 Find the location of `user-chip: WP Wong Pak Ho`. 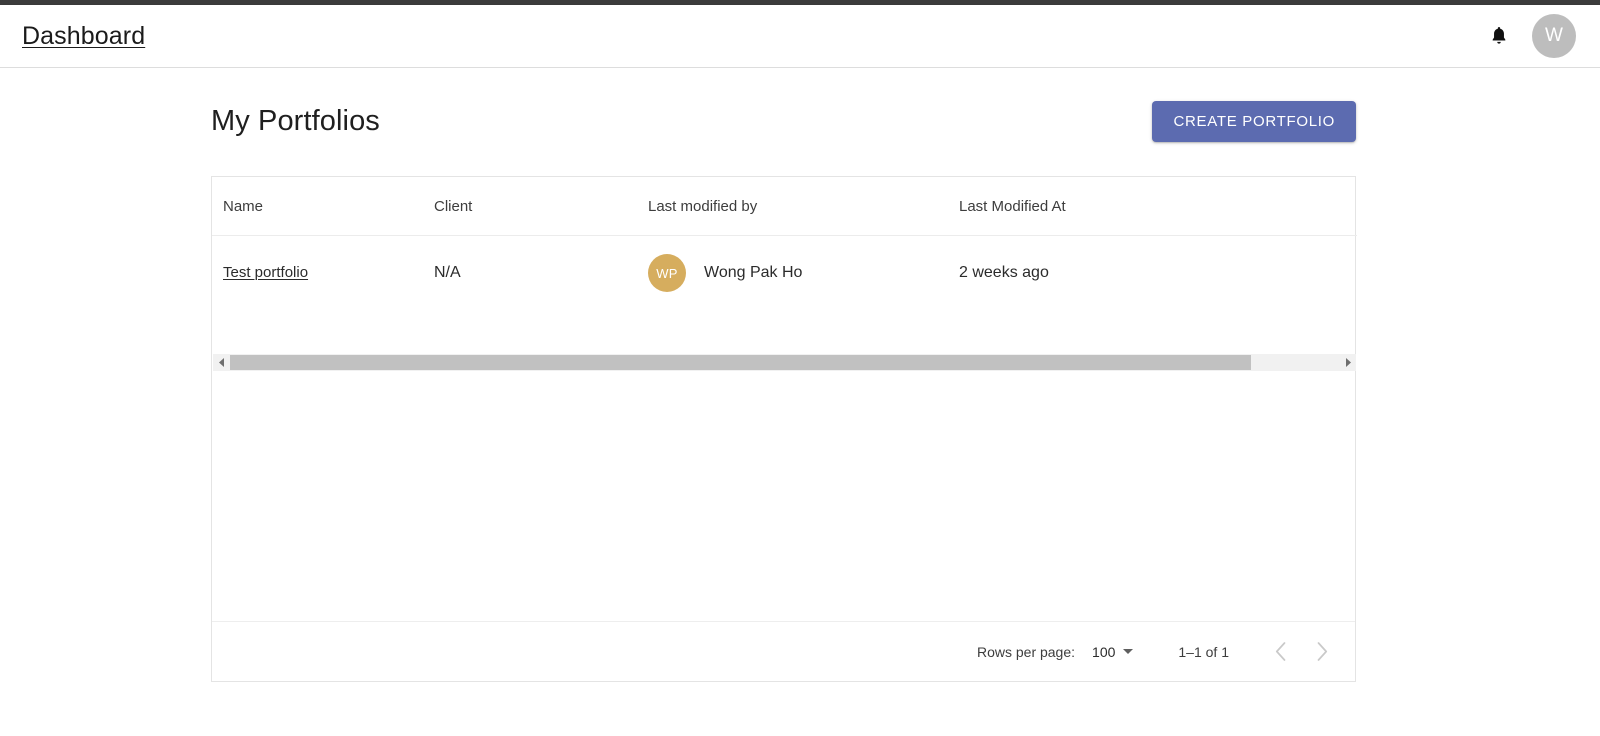

user-chip: WP Wong Pak Ho is located at coordinates (803, 273).